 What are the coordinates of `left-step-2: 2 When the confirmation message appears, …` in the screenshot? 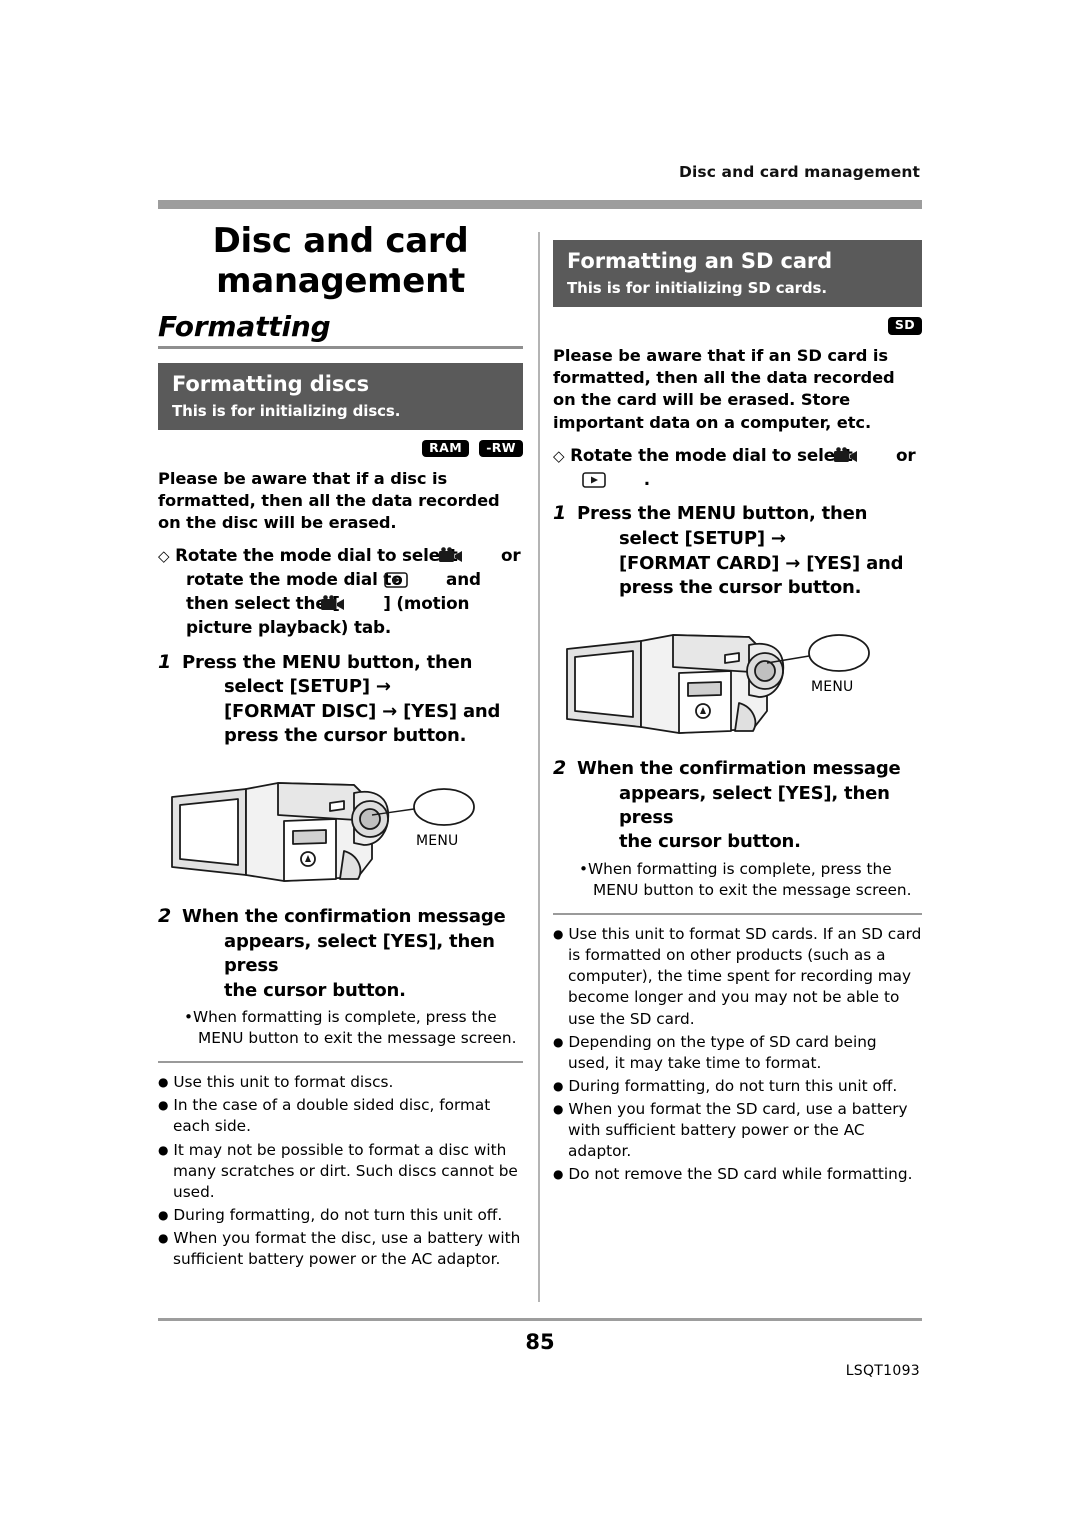 It's located at (340, 953).